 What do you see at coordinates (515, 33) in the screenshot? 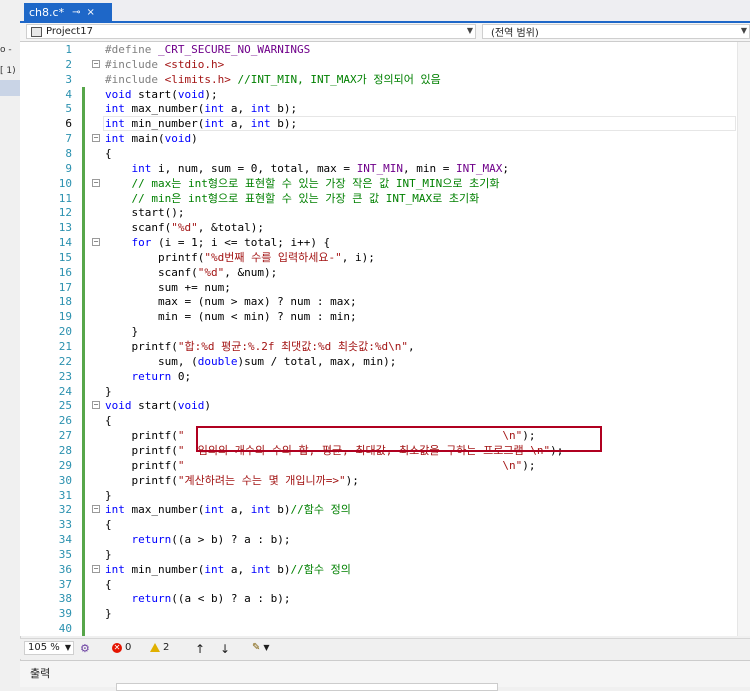
I see `scope-name: (전역 범위)` at bounding box center [515, 33].